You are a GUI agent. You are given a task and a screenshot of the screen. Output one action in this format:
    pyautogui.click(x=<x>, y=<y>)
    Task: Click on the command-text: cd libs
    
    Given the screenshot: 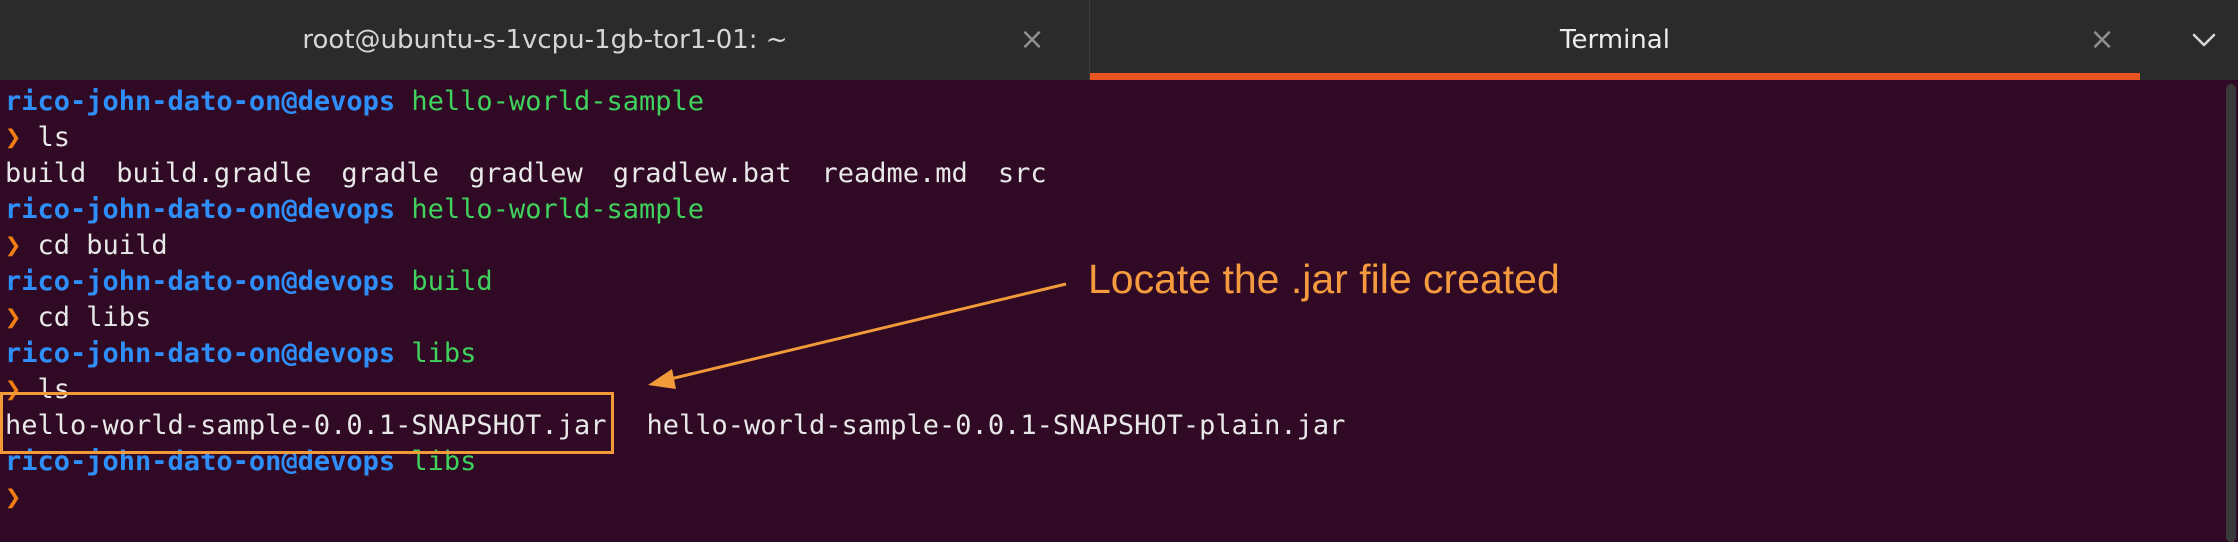 What is the action you would take?
    pyautogui.click(x=94, y=317)
    